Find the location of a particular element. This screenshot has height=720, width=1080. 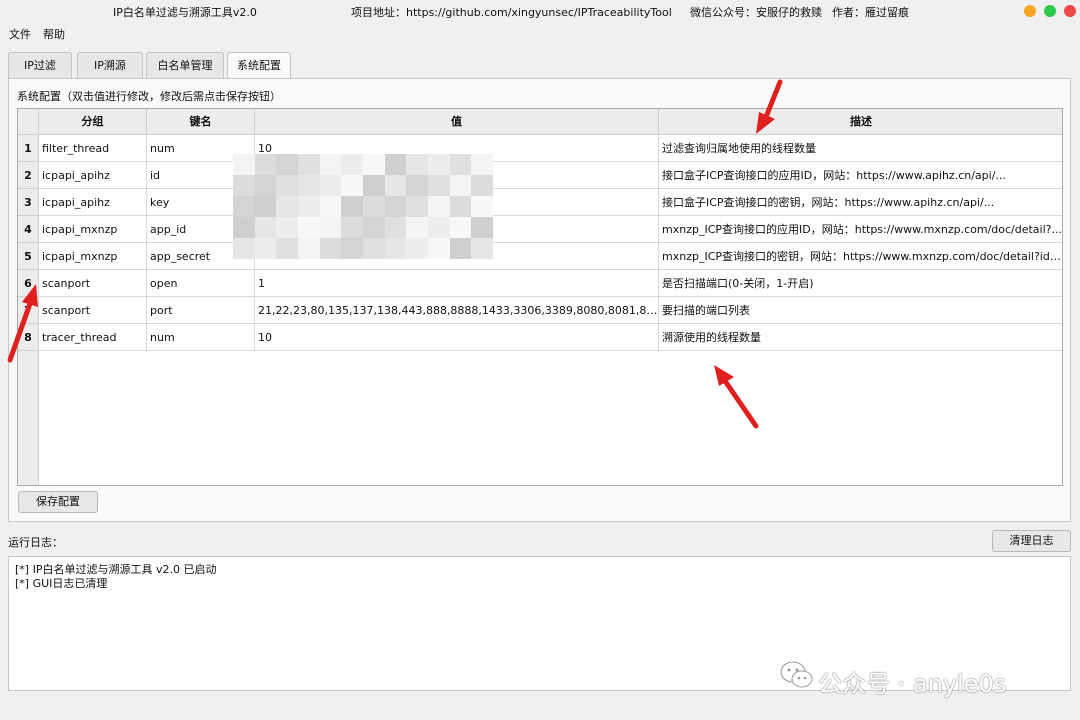

cell-key: app_secret is located at coordinates (201, 256).